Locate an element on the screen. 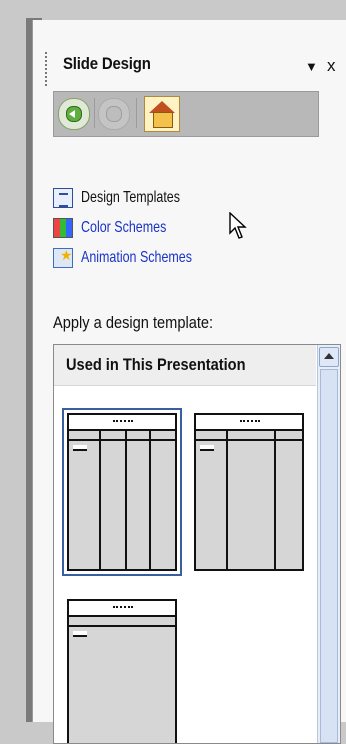 This screenshot has width=346, height=744. design-templates-label: Design Templates is located at coordinates (130, 197).